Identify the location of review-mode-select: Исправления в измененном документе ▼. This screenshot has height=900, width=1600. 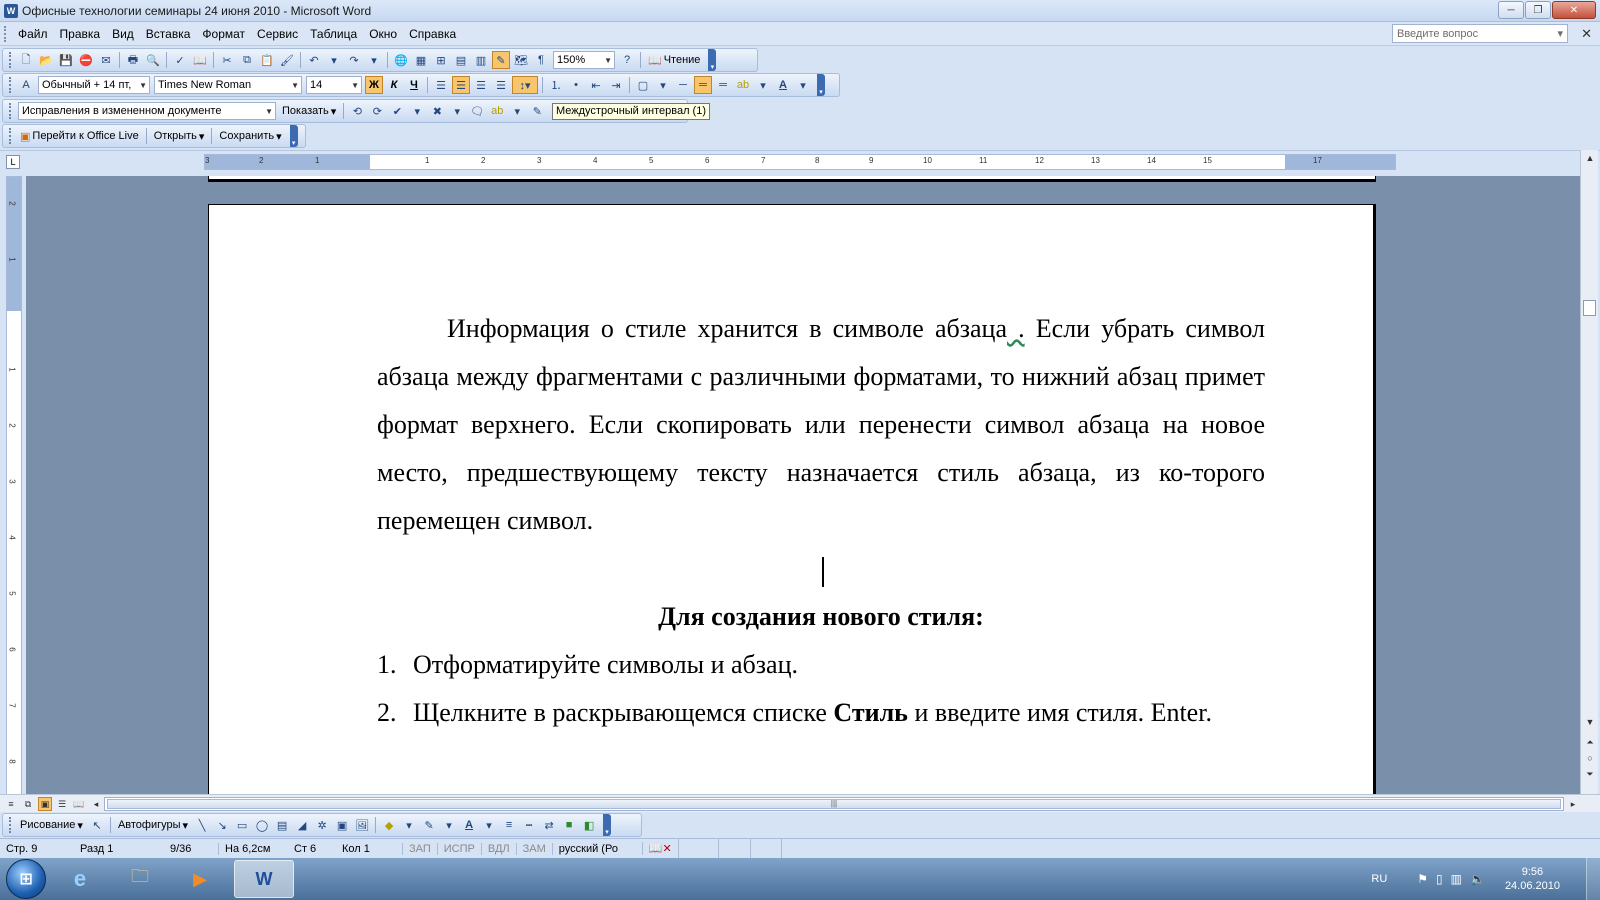
(147, 111).